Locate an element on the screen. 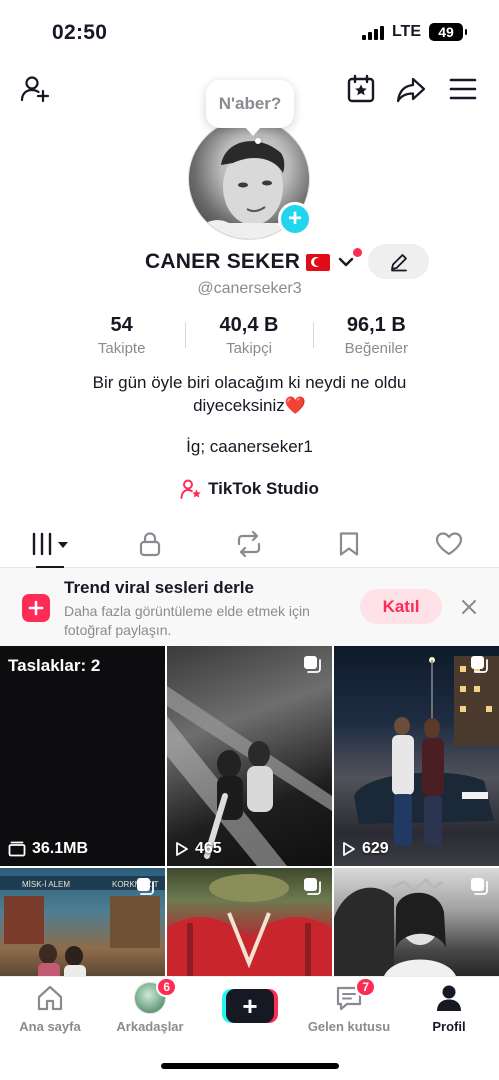 The width and height of the screenshot is (499, 1080). tiktok-studio-label: TikTok Studio is located at coordinates (263, 488).